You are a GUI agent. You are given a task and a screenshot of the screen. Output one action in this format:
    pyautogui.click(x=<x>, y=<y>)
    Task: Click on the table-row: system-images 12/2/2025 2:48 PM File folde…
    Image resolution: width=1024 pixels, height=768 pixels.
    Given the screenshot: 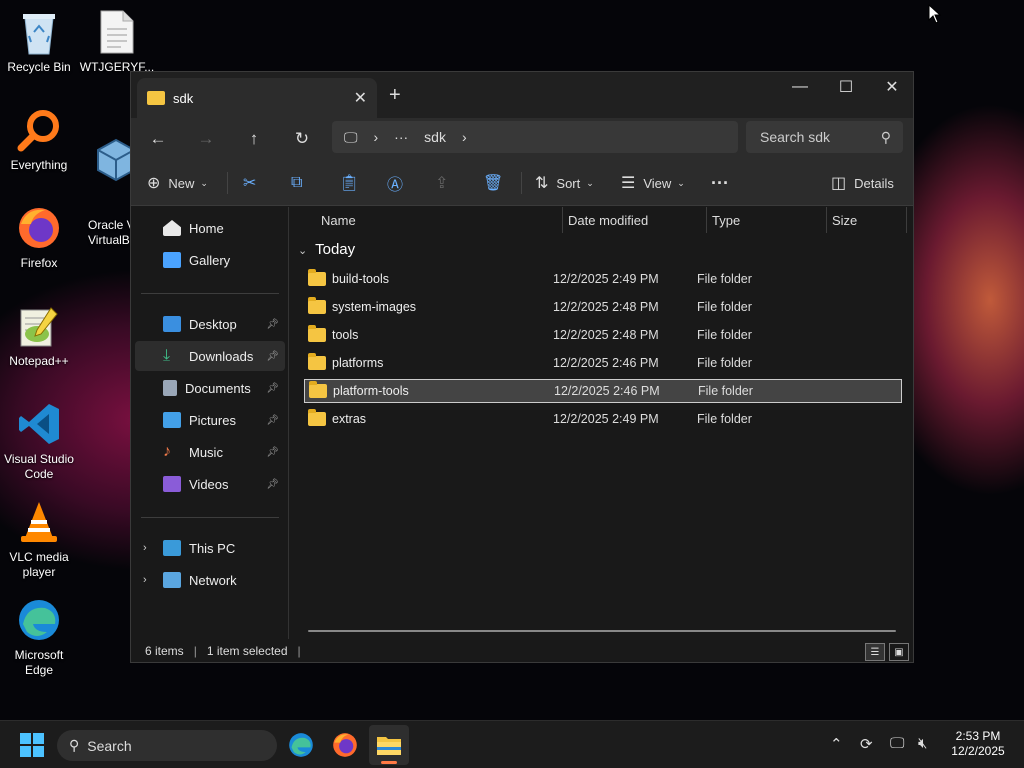 What is the action you would take?
    pyautogui.click(x=603, y=307)
    